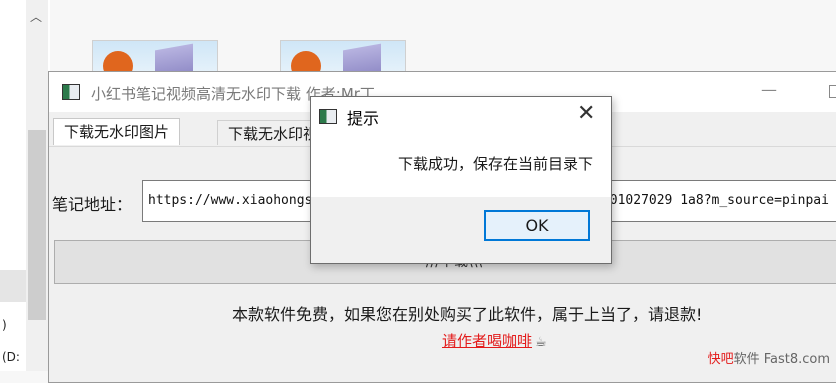 The width and height of the screenshot is (836, 383). I want to click on watermark-brand: 快吧, so click(720, 359).